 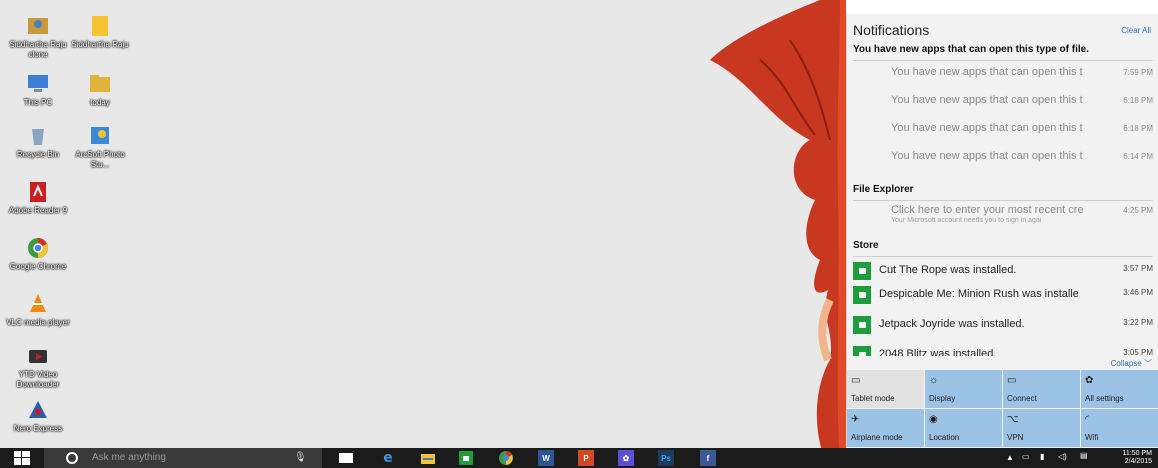 What do you see at coordinates (38, 356) in the screenshot?
I see `ytd-icon` at bounding box center [38, 356].